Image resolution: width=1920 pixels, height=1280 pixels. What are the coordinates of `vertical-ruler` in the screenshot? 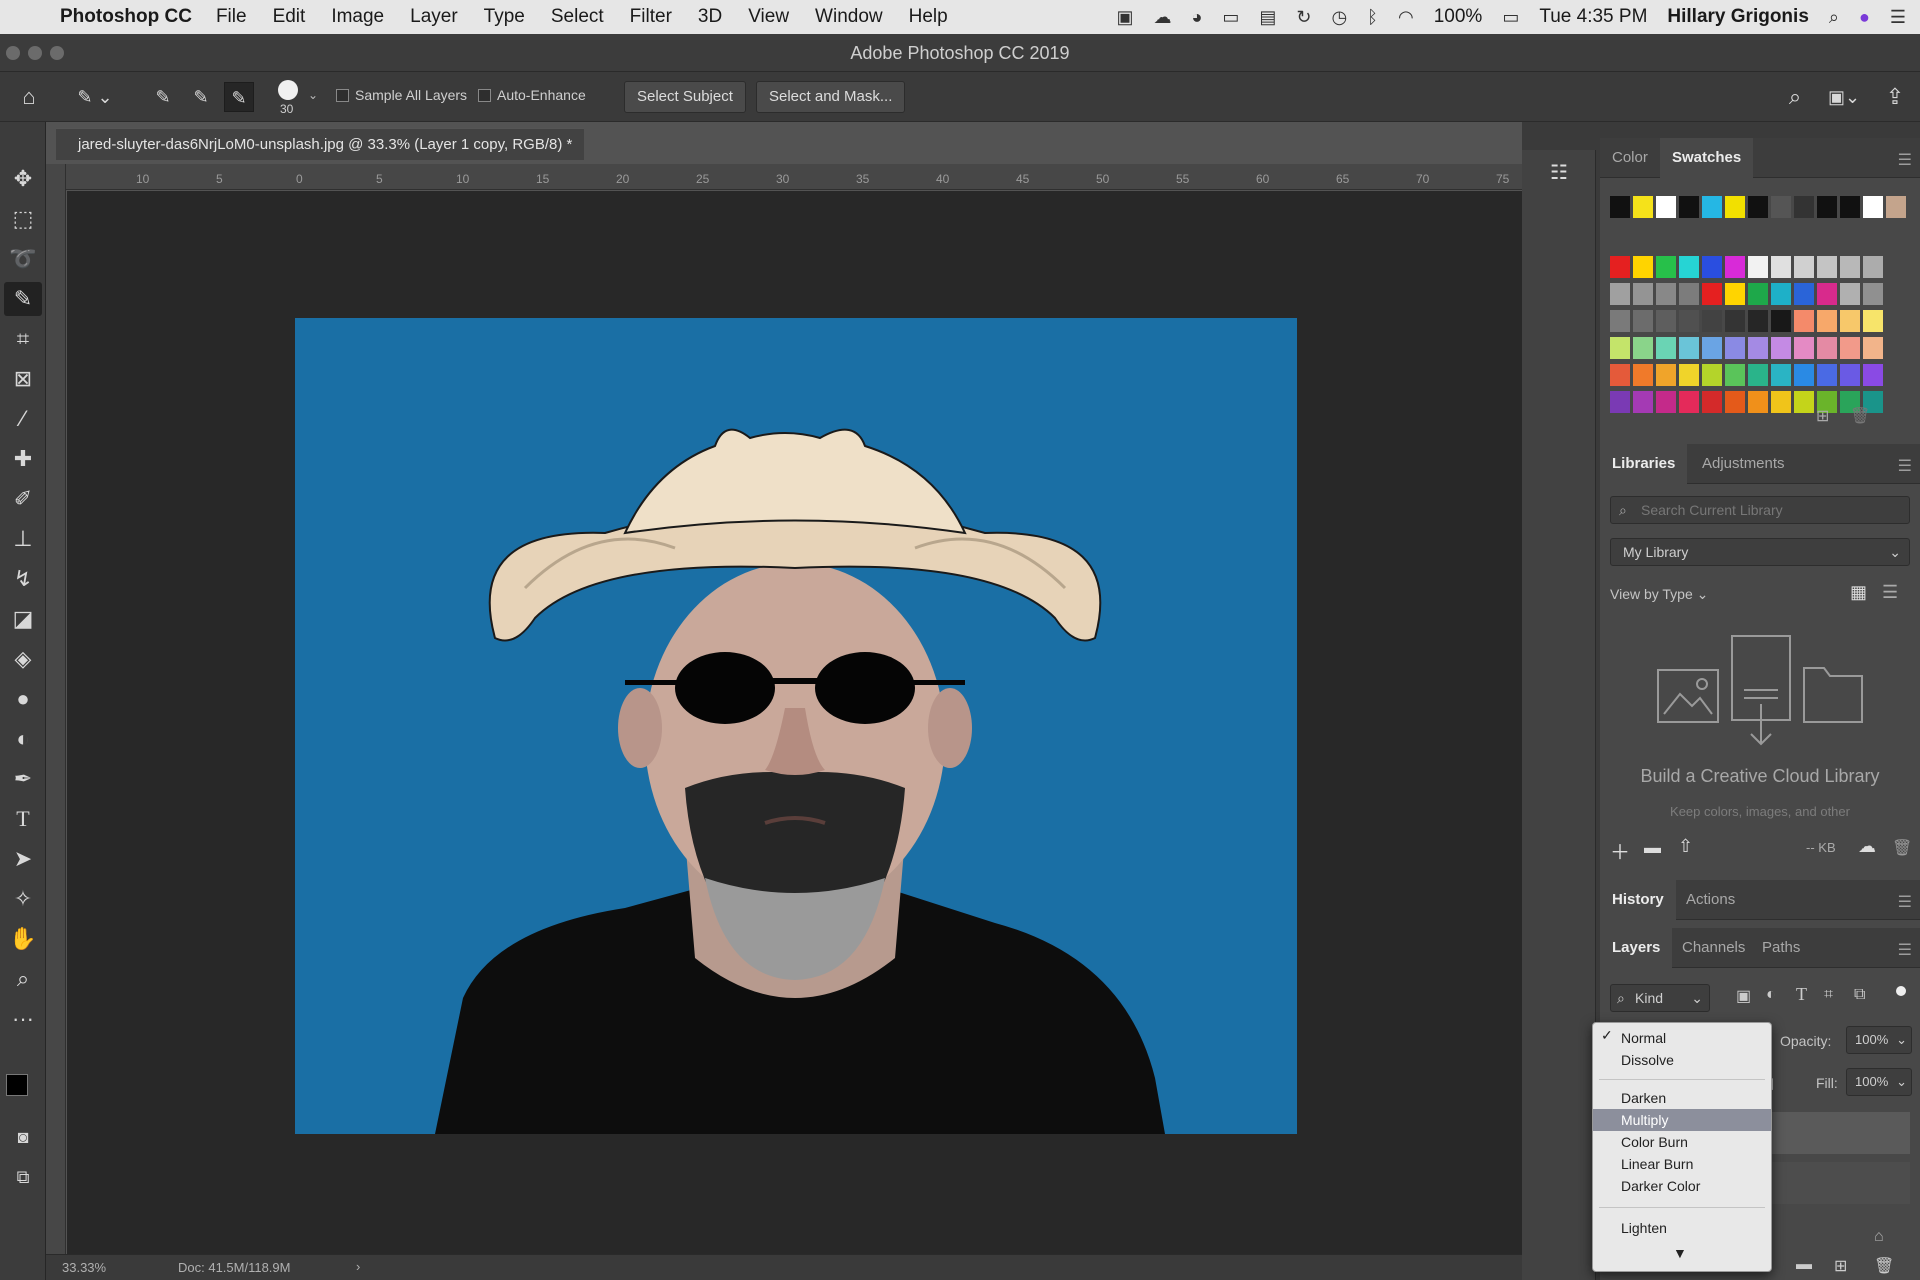 It's located at (56, 709).